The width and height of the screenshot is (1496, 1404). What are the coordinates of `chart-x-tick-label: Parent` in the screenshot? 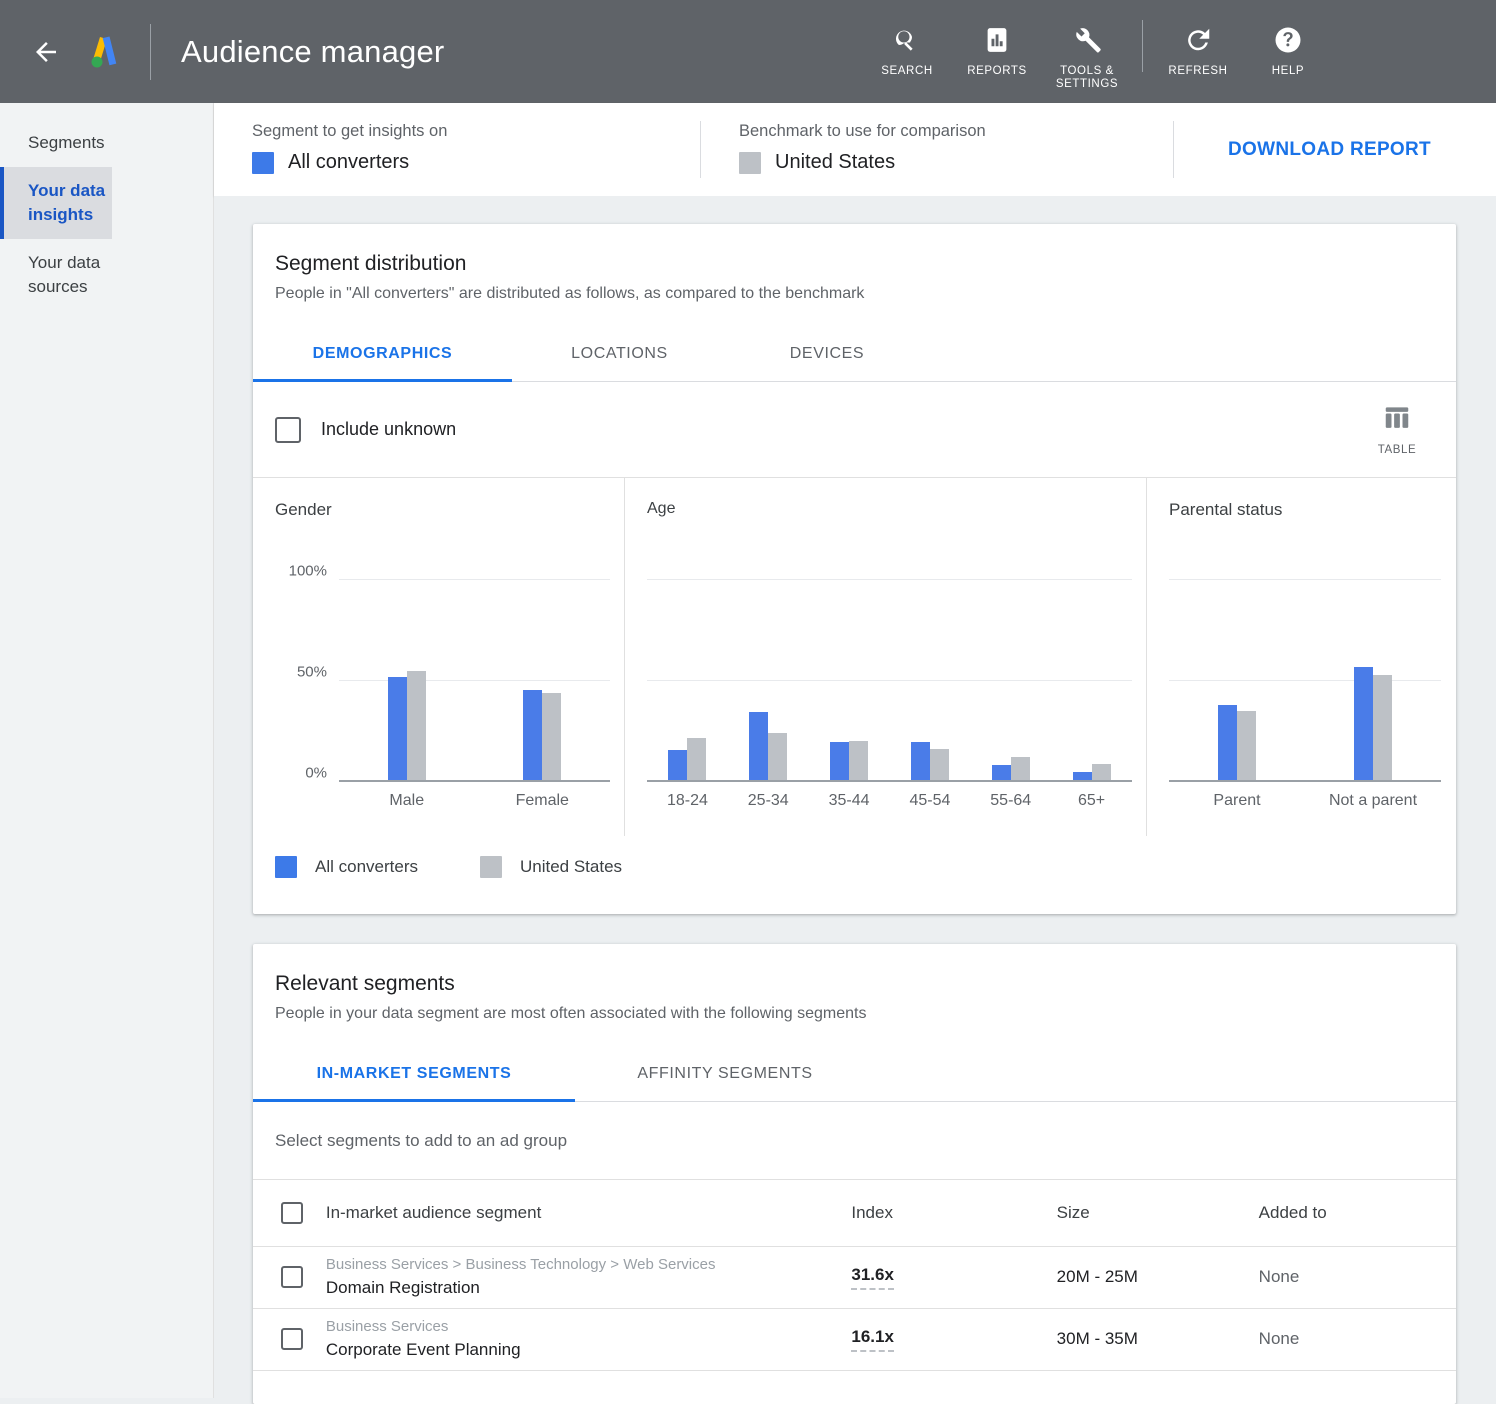 It's located at (1237, 800).